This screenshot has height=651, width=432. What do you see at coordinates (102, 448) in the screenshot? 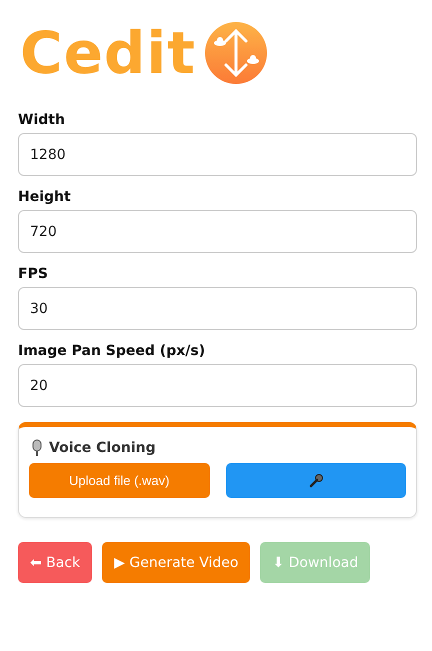
I see `panel-title: Voice Cloning` at bounding box center [102, 448].